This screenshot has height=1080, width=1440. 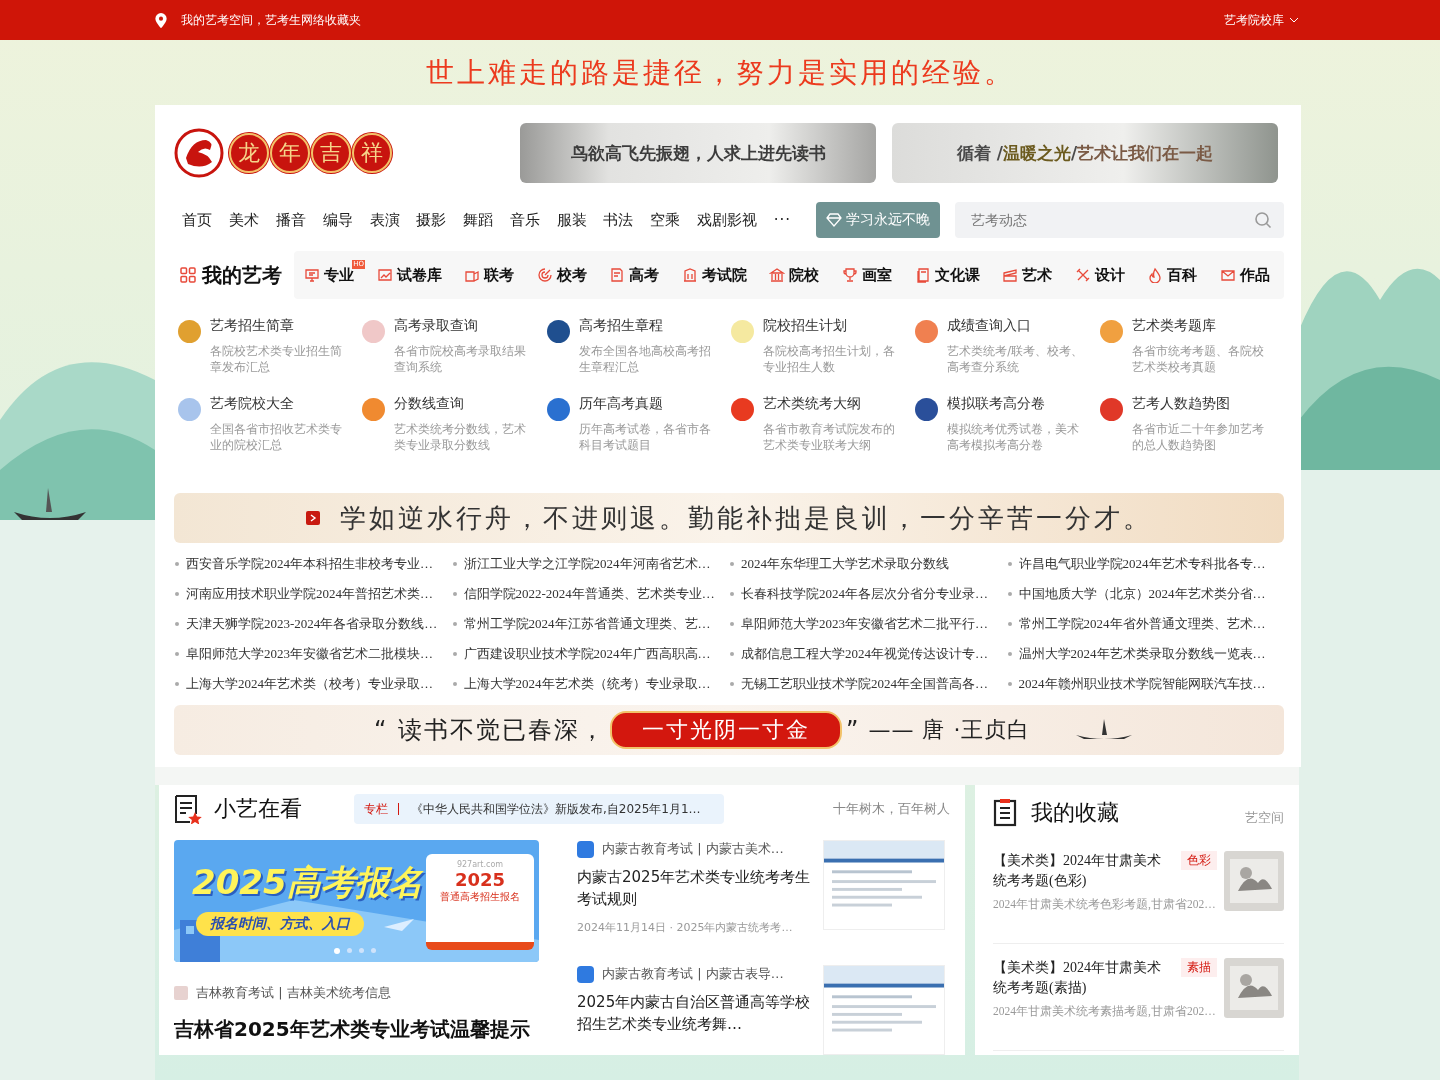 I want to click on mail-icon, so click(x=1227, y=275).